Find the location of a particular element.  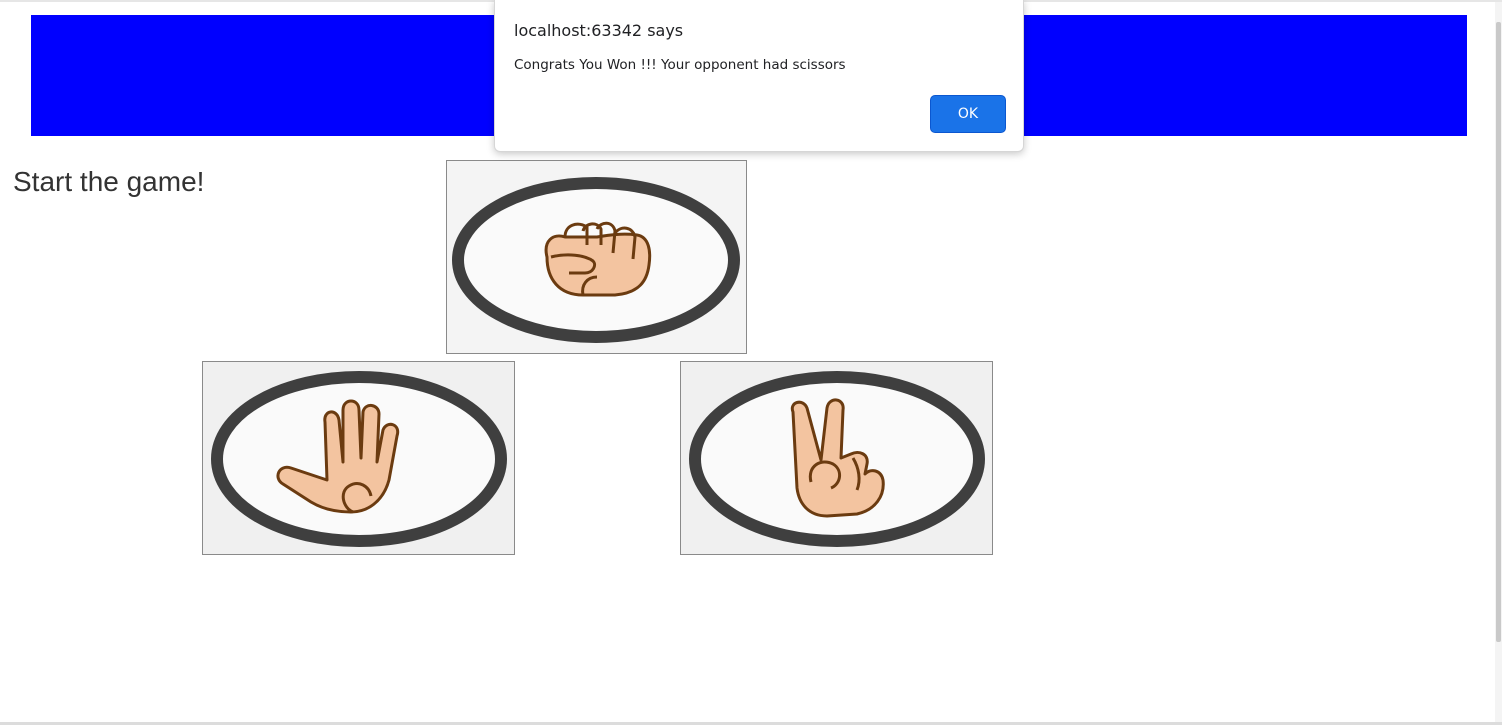

paper-choice-button is located at coordinates (358, 458).